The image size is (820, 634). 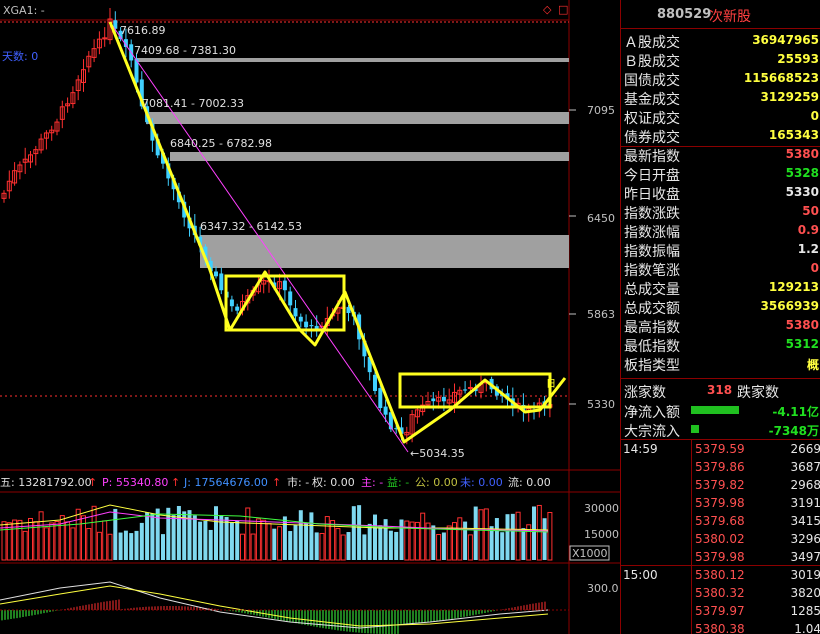 What do you see at coordinates (721, 42) in the screenshot?
I see `stat-row: Ａ股成交 36947965` at bounding box center [721, 42].